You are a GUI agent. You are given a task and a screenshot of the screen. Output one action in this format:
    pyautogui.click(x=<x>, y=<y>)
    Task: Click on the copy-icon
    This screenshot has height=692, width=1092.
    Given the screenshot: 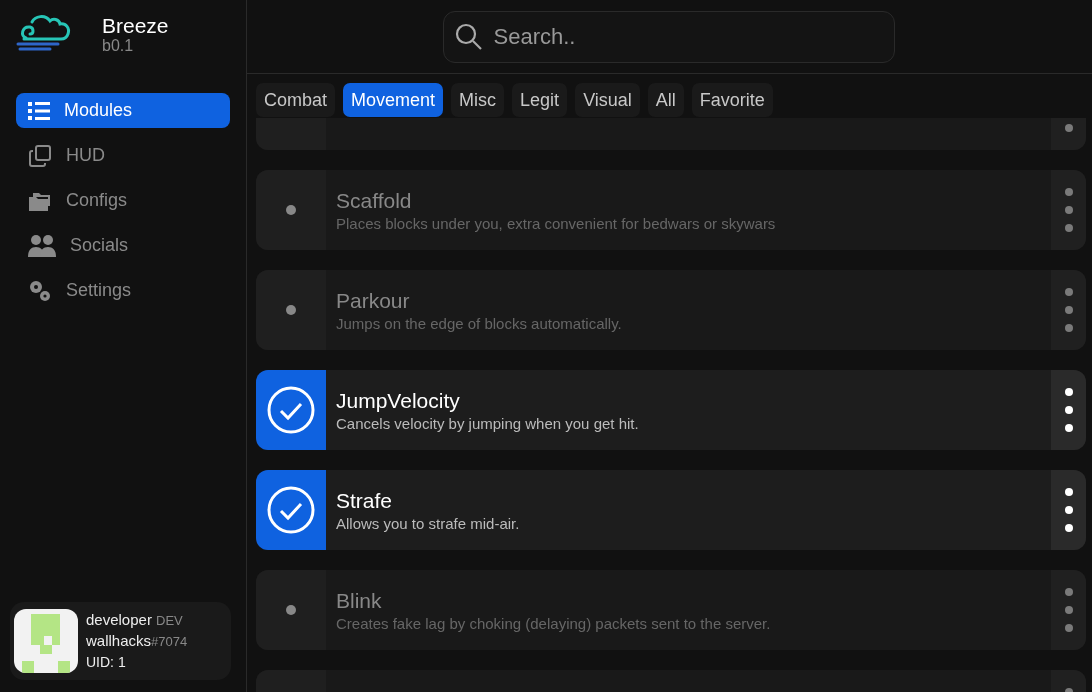 What is the action you would take?
    pyautogui.click(x=40, y=155)
    